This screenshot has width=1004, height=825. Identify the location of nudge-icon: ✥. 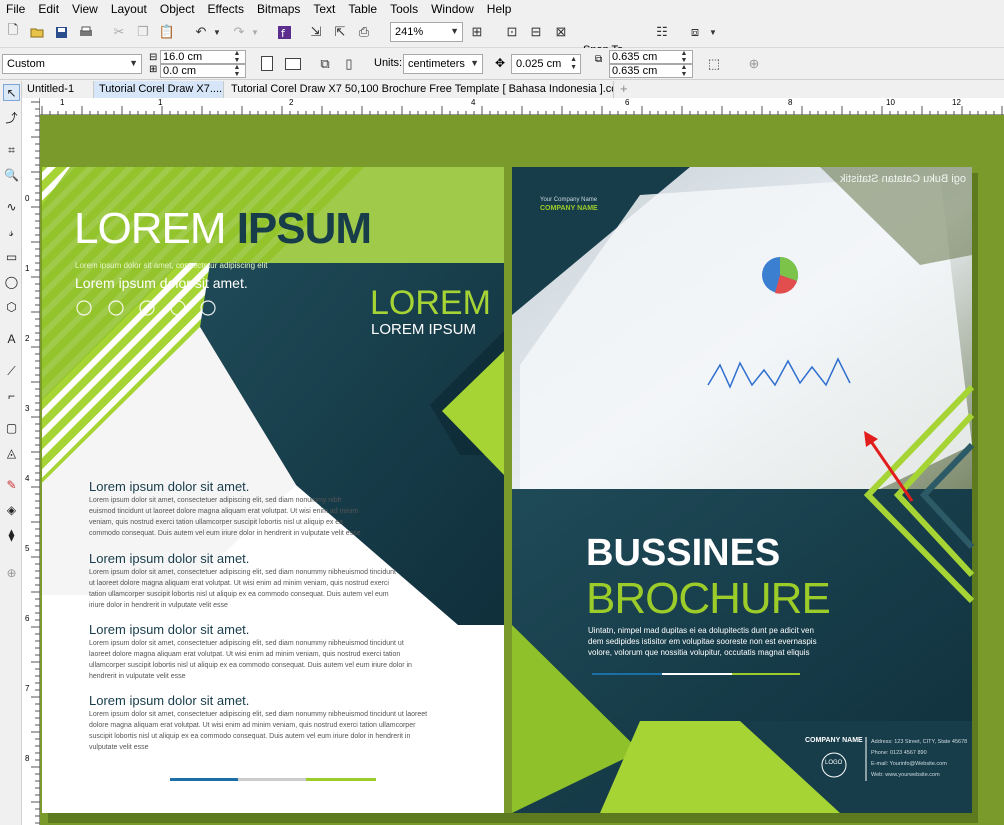
(500, 63).